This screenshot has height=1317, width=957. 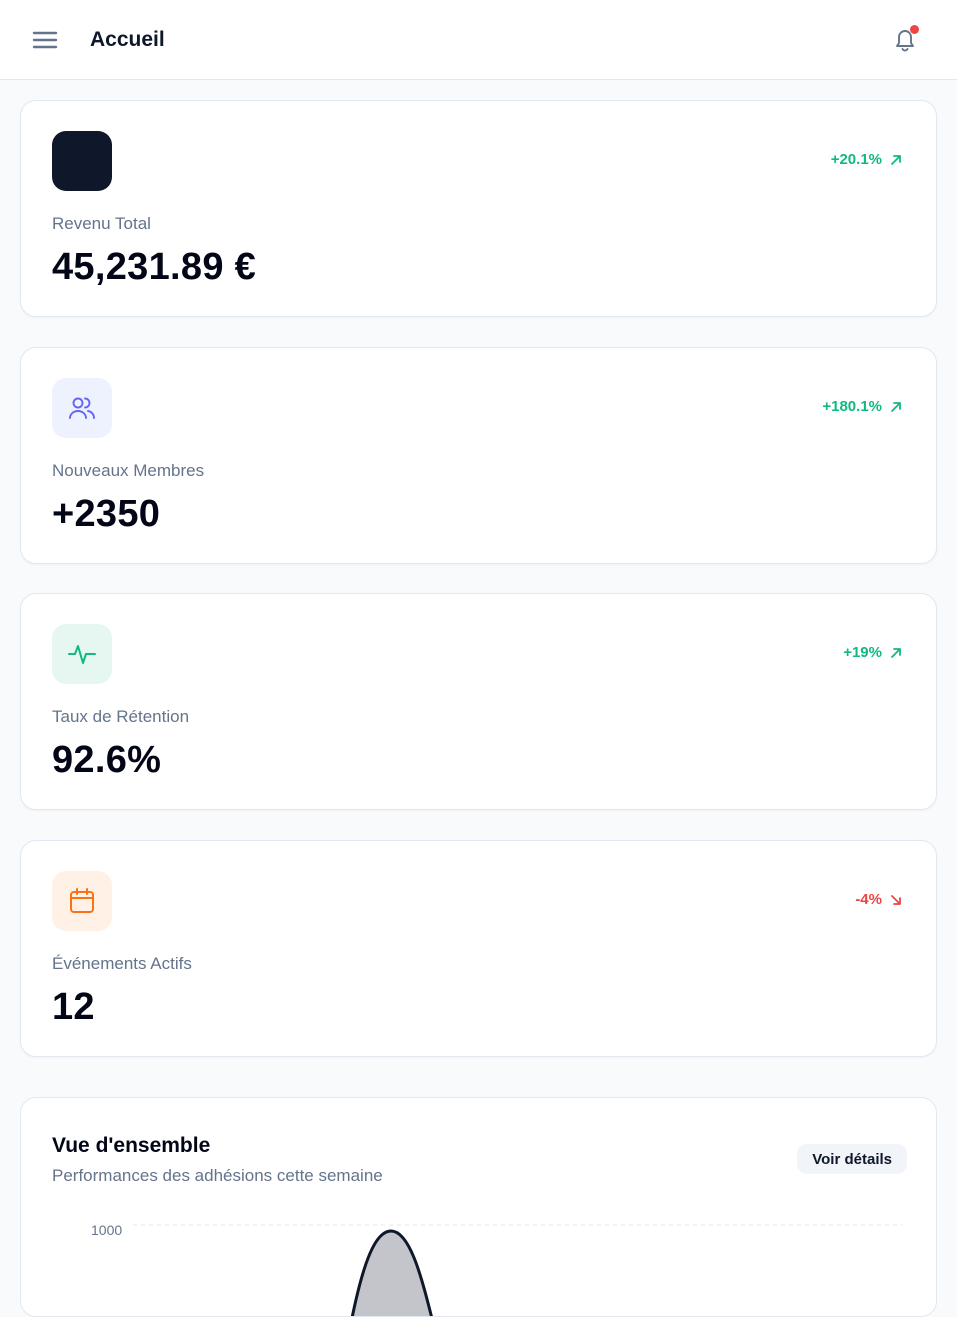 I want to click on calendar-icon, so click(x=82, y=901).